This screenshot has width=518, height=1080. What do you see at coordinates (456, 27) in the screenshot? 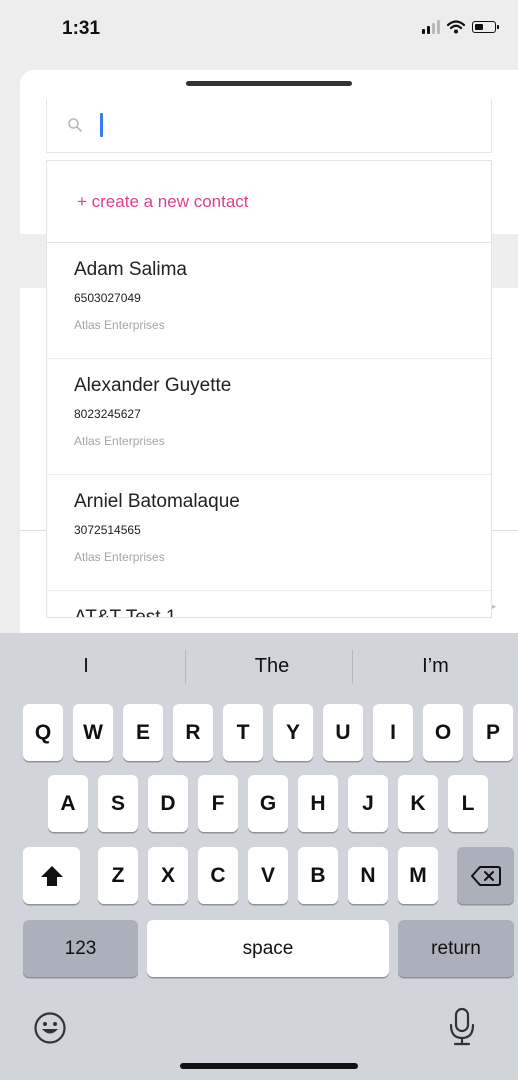
I see `wifi-icon` at bounding box center [456, 27].